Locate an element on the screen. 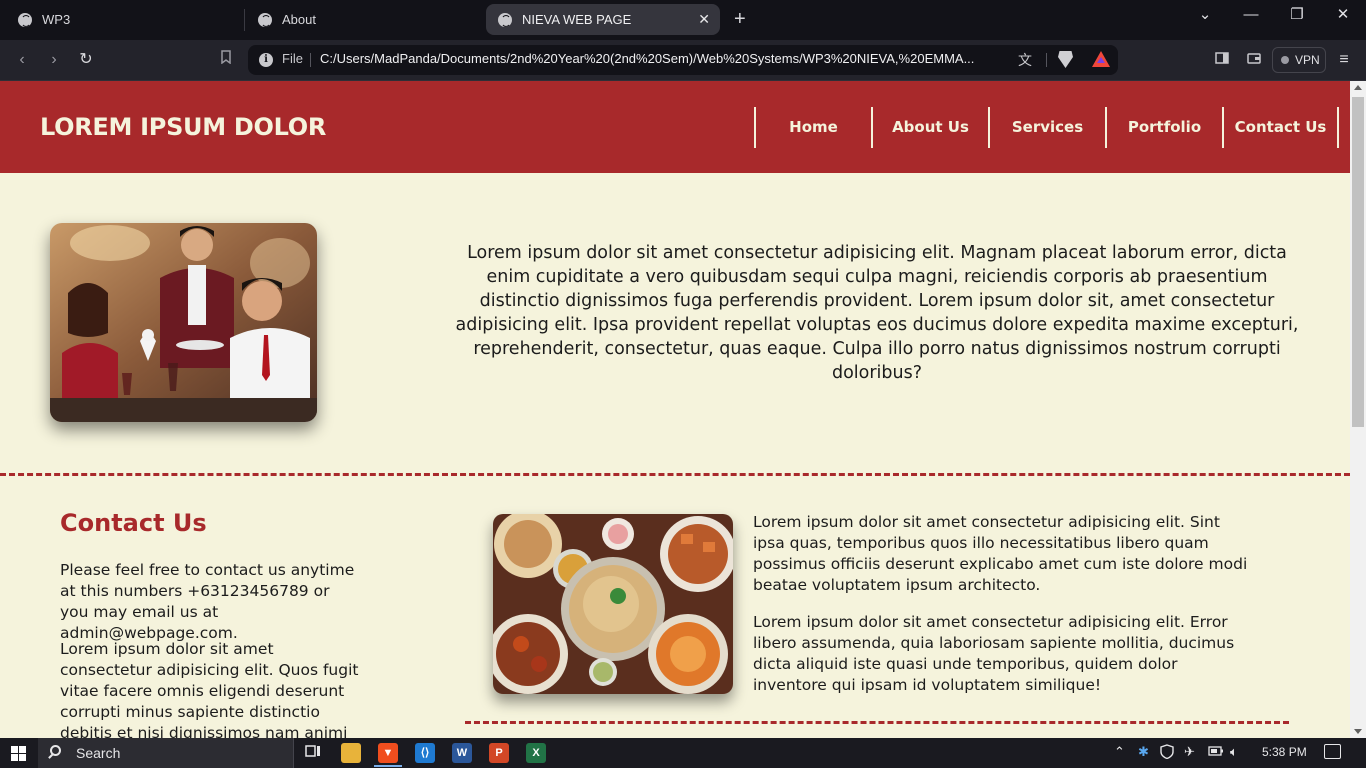 The height and width of the screenshot is (768, 1366). reload-icon: ↻ is located at coordinates (86, 60).